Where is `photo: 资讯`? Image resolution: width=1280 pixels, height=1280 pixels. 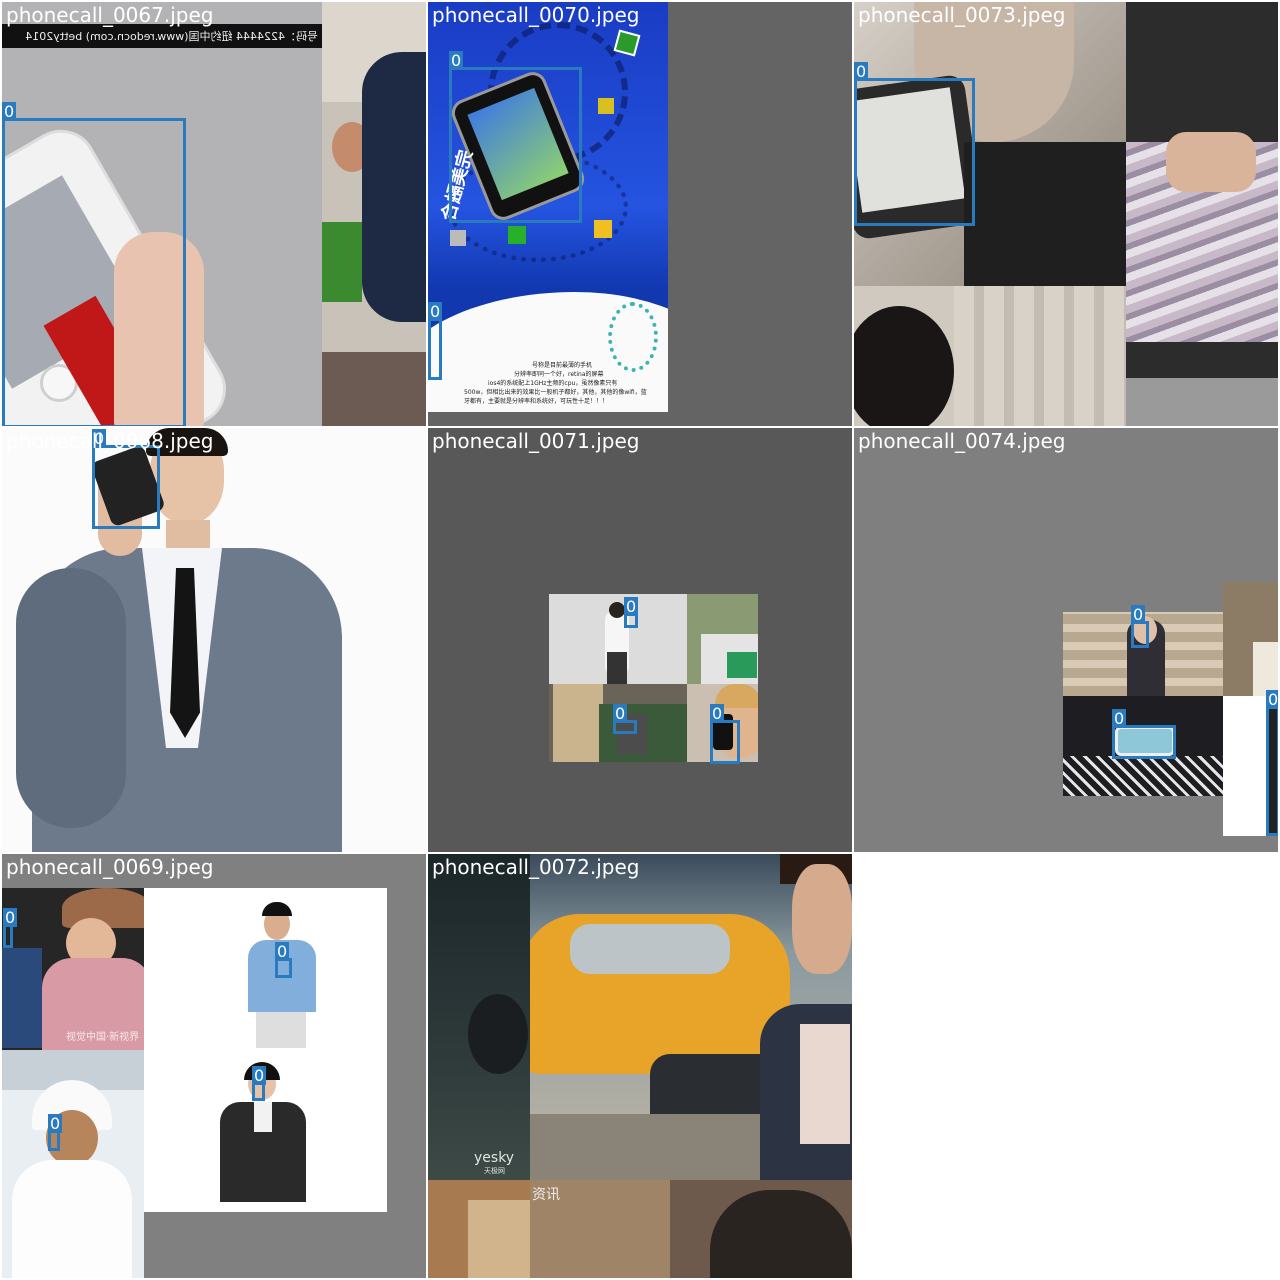 photo: 资讯 is located at coordinates (691, 1229).